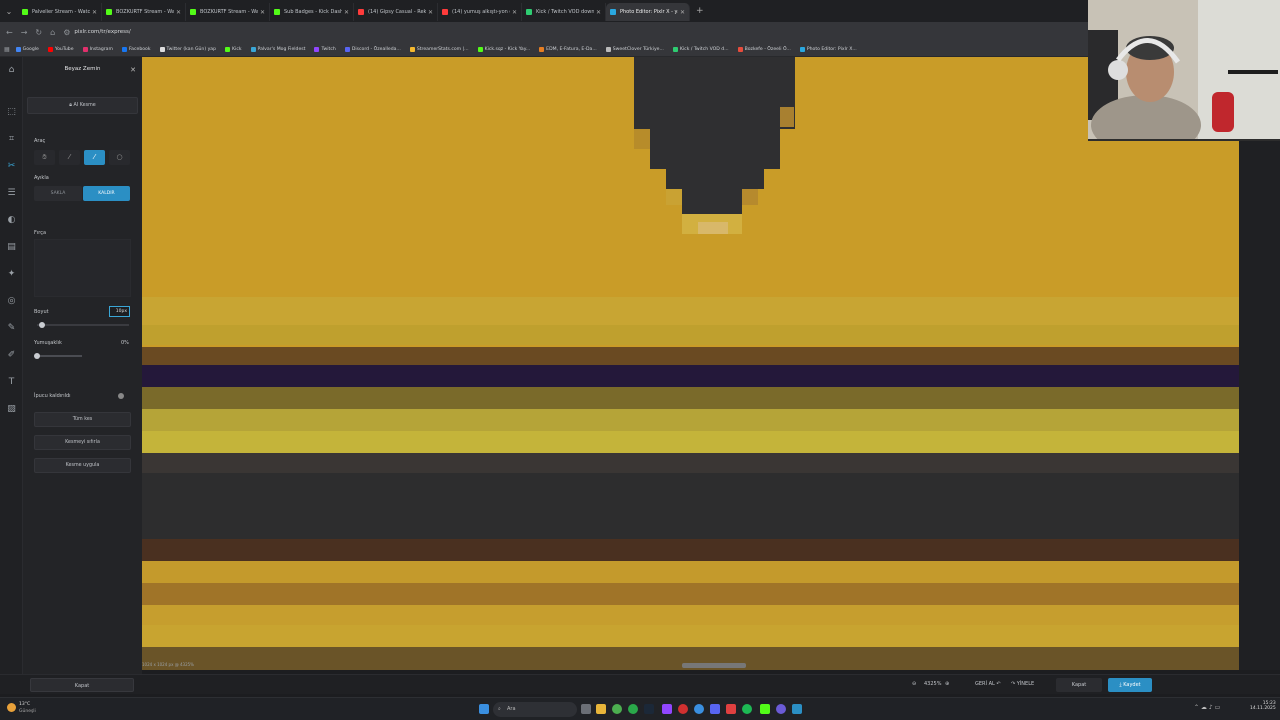 The width and height of the screenshot is (1280, 720). What do you see at coordinates (312, 12) in the screenshot?
I see `browser-tab: Sub Badges - Kick Dashboard✕` at bounding box center [312, 12].